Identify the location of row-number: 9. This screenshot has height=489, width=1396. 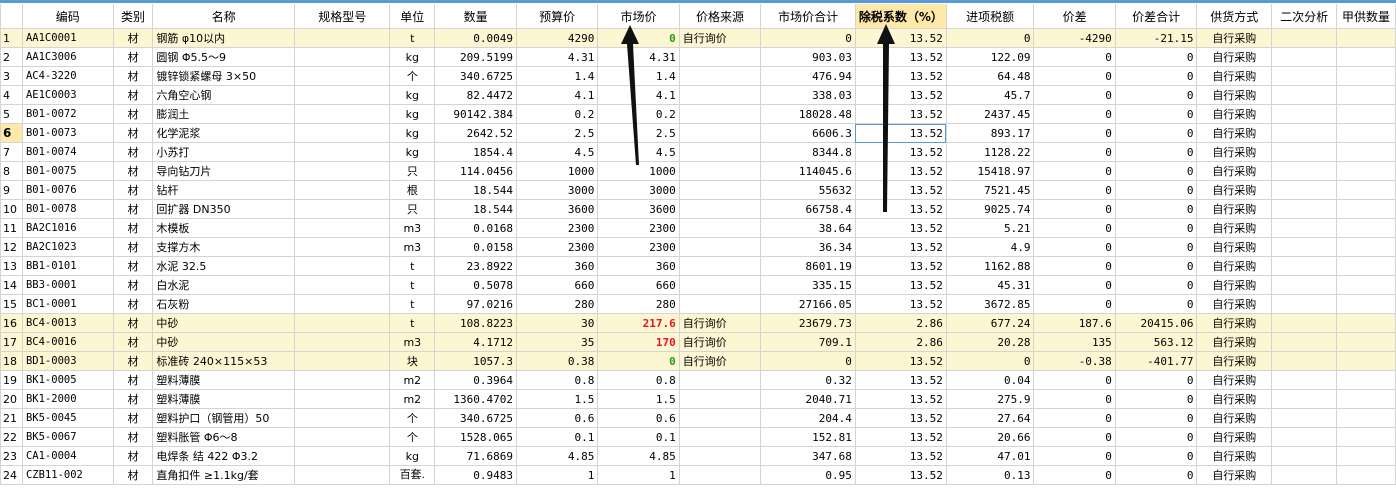
(11, 190).